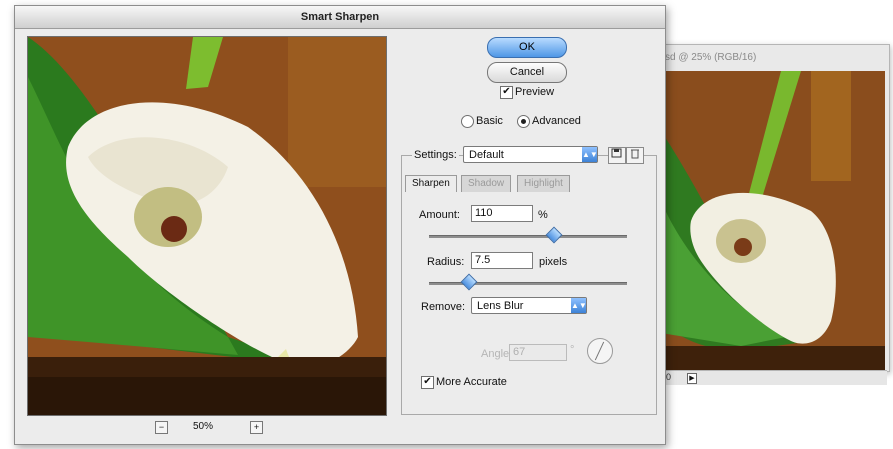 The image size is (893, 449). What do you see at coordinates (635, 155) in the screenshot?
I see `trash-icon` at bounding box center [635, 155].